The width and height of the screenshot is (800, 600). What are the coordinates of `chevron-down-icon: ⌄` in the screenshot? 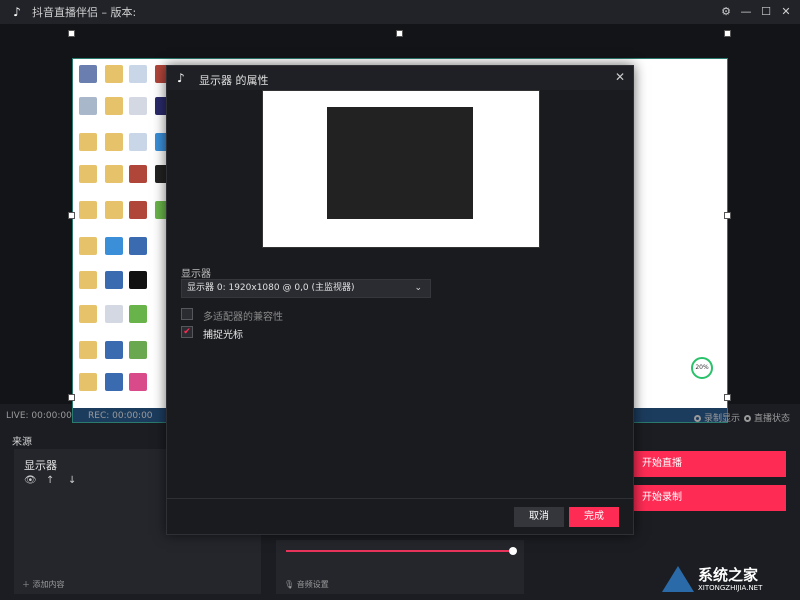 It's located at (418, 288).